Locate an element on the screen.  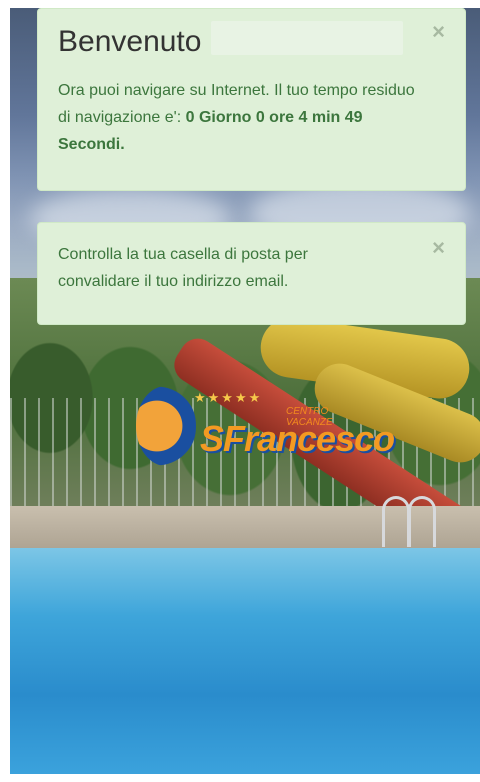
welcome-title: Benvenuto is located at coordinates (130, 41).